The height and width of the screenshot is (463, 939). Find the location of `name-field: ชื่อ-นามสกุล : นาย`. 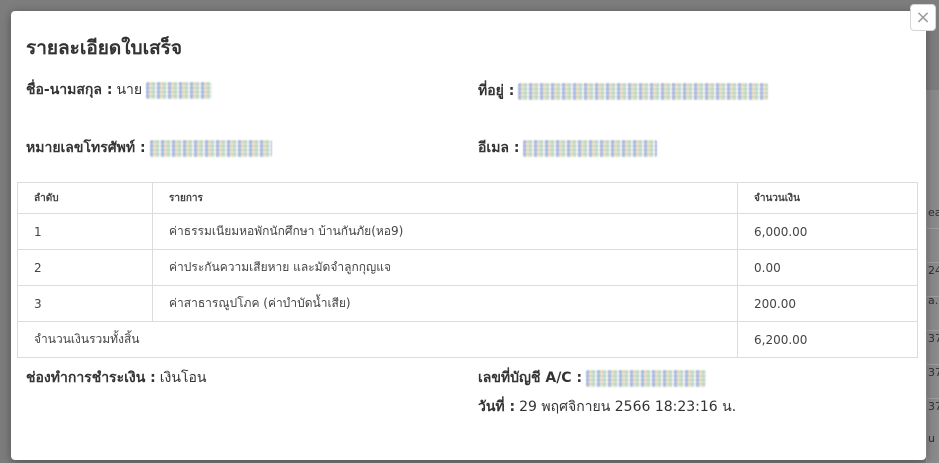

name-field: ชื่อ-นามสกุล : นาย is located at coordinates (119, 90).